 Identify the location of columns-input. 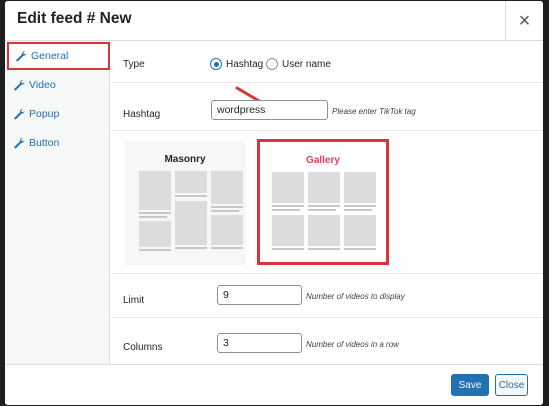
(259, 343).